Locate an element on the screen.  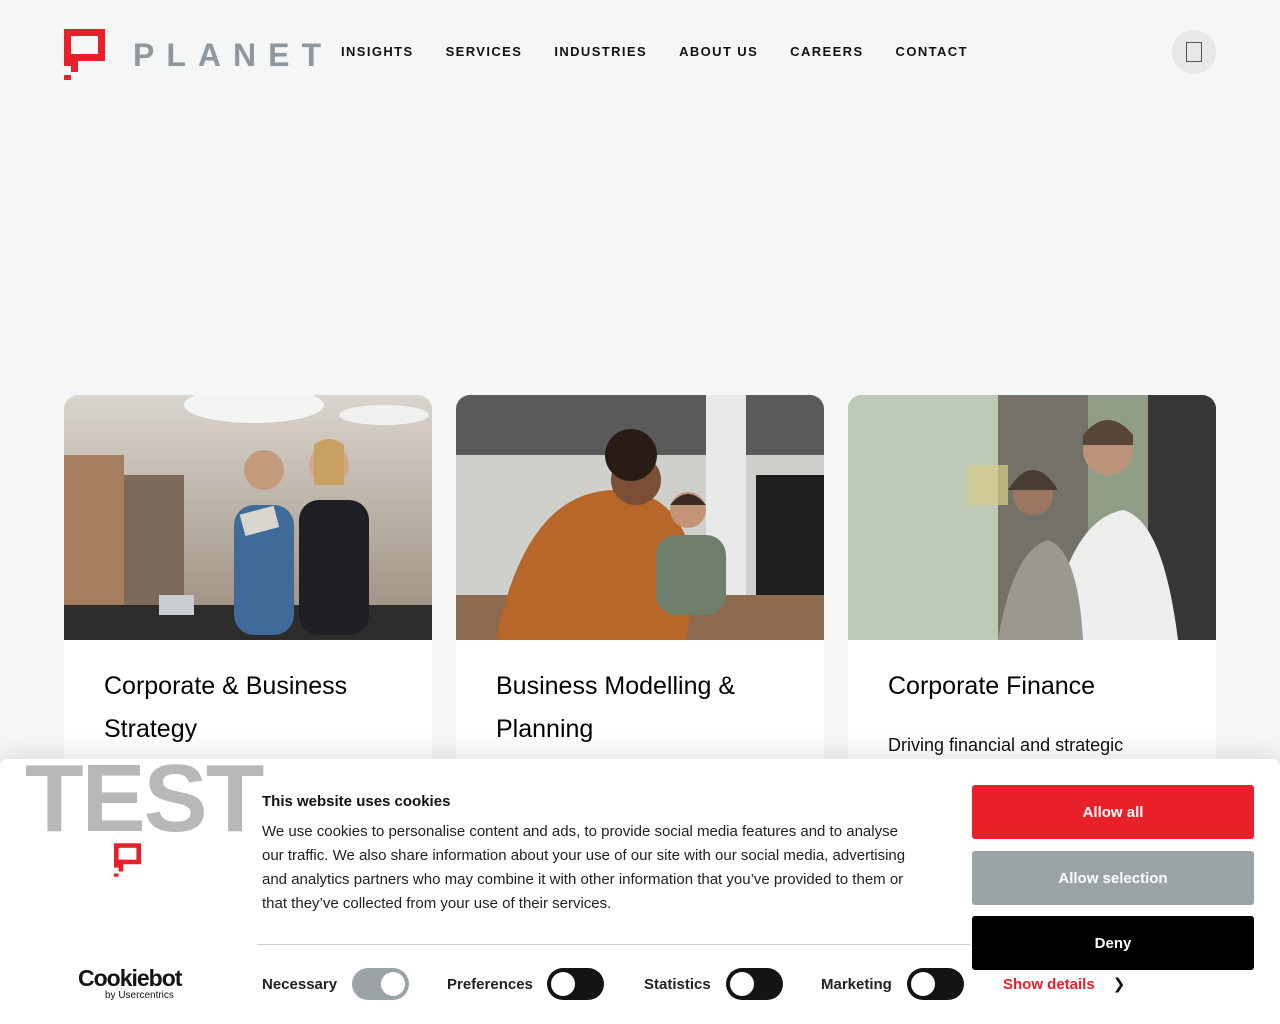
toggle-statistics: Statistics is located at coordinates (713, 984).